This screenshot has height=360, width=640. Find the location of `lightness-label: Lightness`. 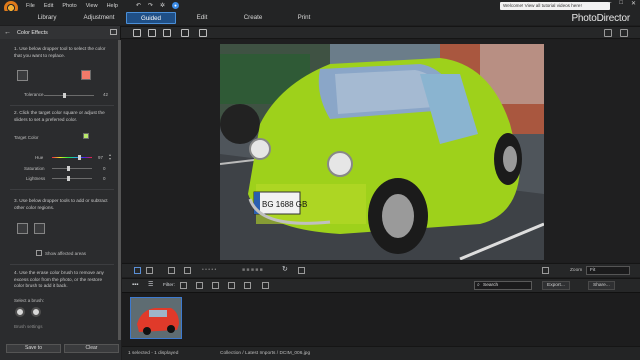

lightness-label: Lightness is located at coordinates (36, 178).